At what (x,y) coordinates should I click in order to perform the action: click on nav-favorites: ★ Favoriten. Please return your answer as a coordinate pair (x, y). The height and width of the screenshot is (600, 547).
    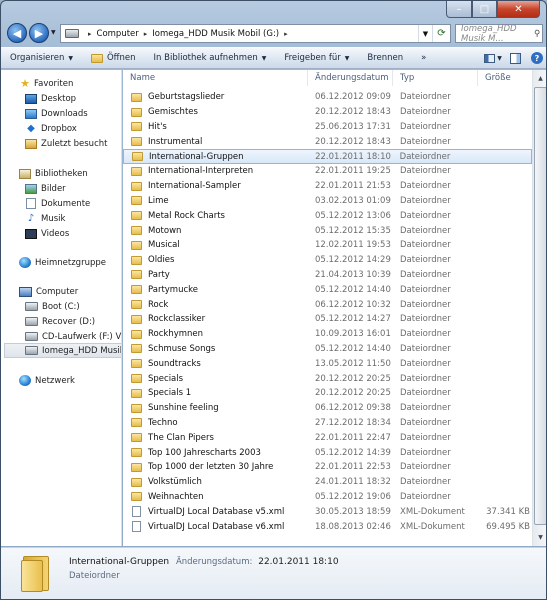
    Looking at the image, I should click on (70, 83).